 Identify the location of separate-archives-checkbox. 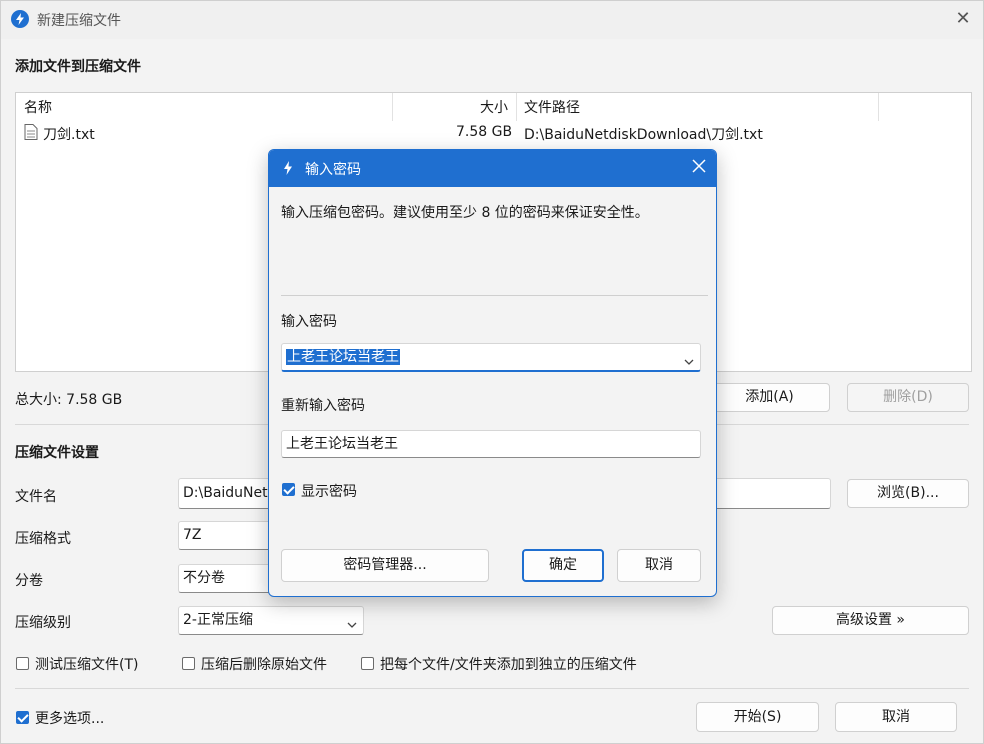
(367, 663).